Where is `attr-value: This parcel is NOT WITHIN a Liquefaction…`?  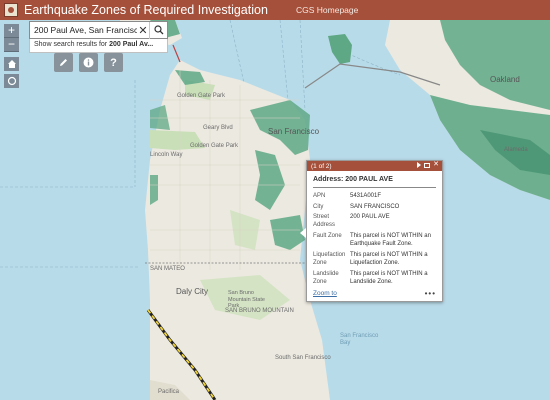 attr-value: This parcel is NOT WITHIN a Liquefaction… is located at coordinates (389, 259).